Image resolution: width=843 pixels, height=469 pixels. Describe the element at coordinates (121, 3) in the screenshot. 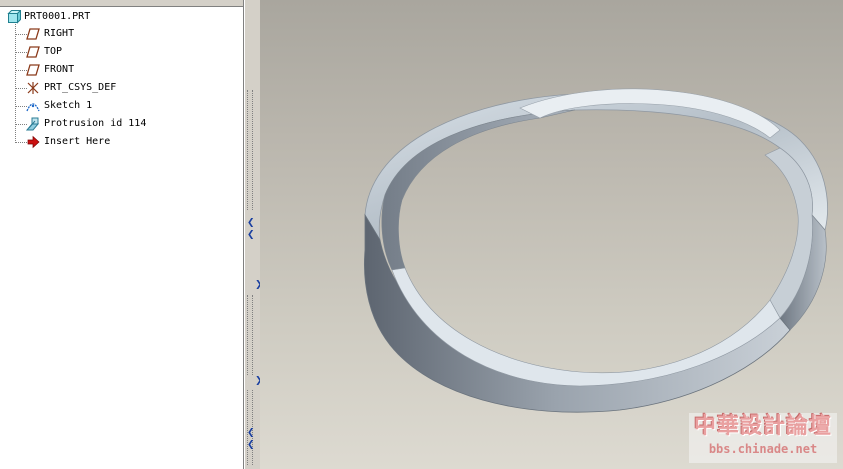

I see `model-tree-header` at that location.